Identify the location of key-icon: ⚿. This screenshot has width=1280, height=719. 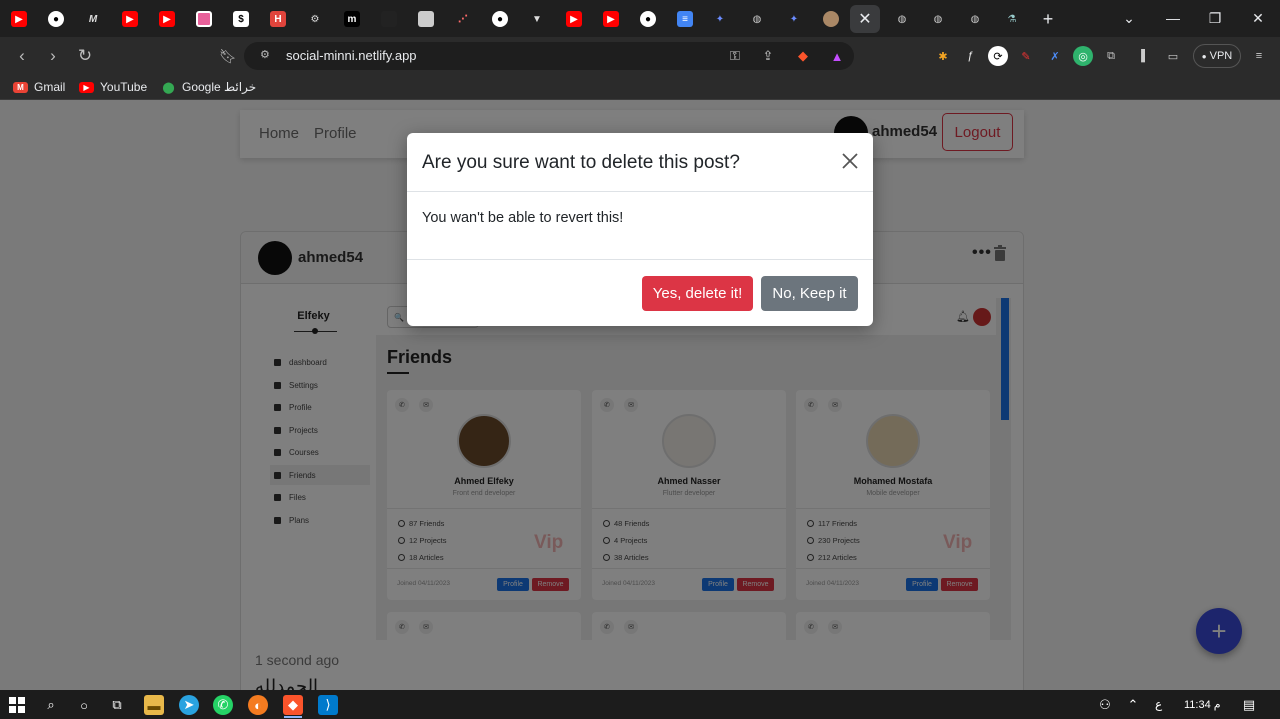
(735, 56).